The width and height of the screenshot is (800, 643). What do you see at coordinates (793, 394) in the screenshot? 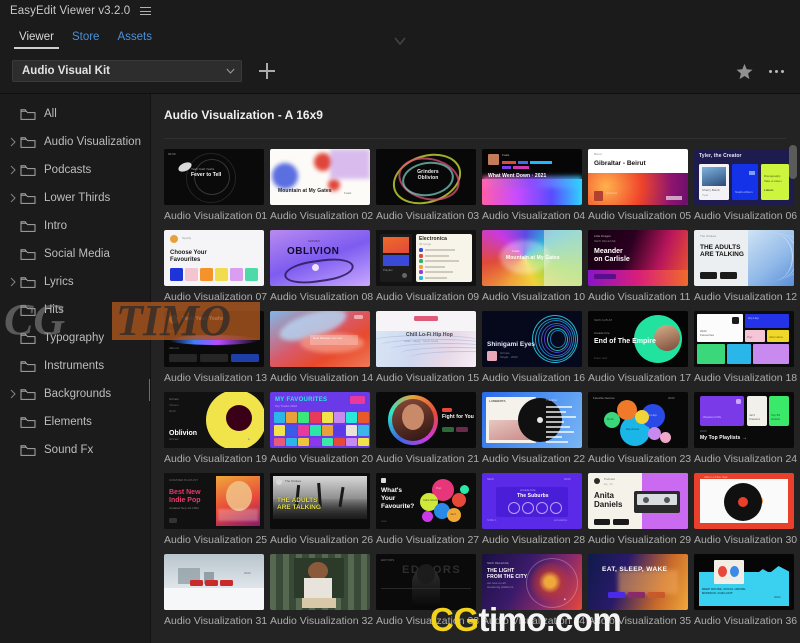
I see `vertical-scrollbar` at bounding box center [793, 394].